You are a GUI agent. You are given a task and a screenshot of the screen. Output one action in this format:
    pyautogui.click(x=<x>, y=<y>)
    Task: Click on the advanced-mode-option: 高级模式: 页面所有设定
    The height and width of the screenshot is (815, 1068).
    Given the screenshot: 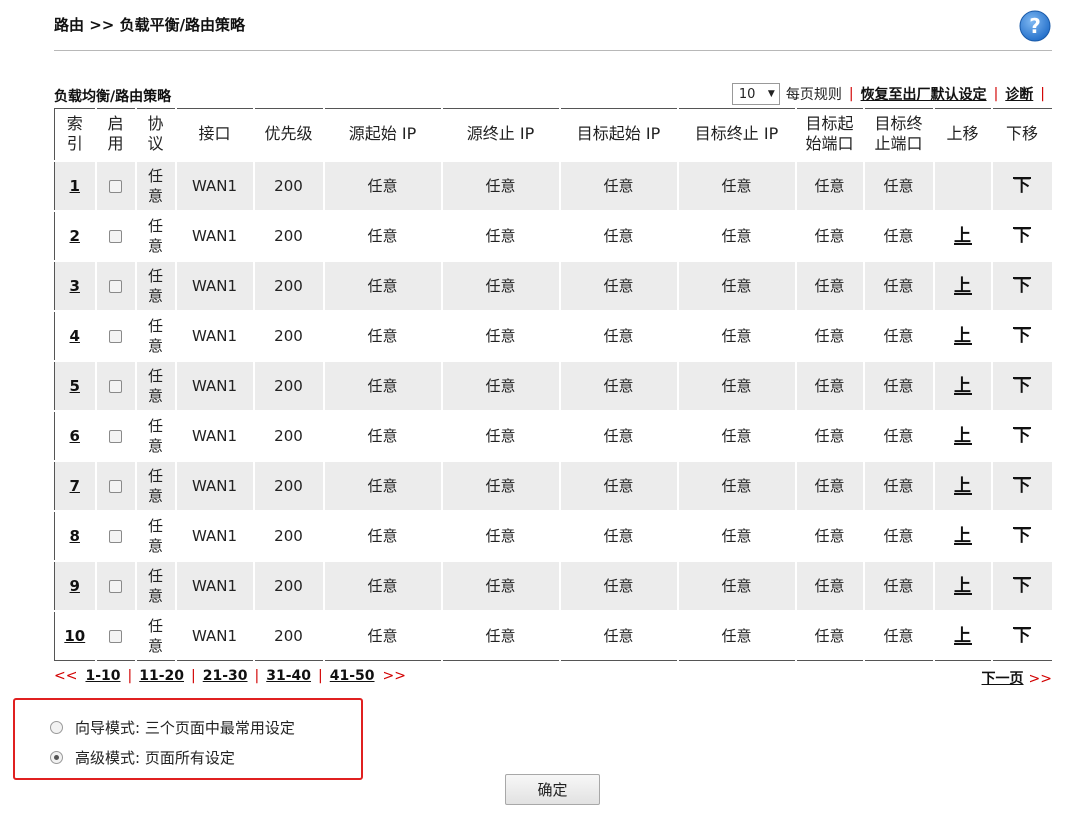 What is the action you would take?
    pyautogui.click(x=142, y=757)
    